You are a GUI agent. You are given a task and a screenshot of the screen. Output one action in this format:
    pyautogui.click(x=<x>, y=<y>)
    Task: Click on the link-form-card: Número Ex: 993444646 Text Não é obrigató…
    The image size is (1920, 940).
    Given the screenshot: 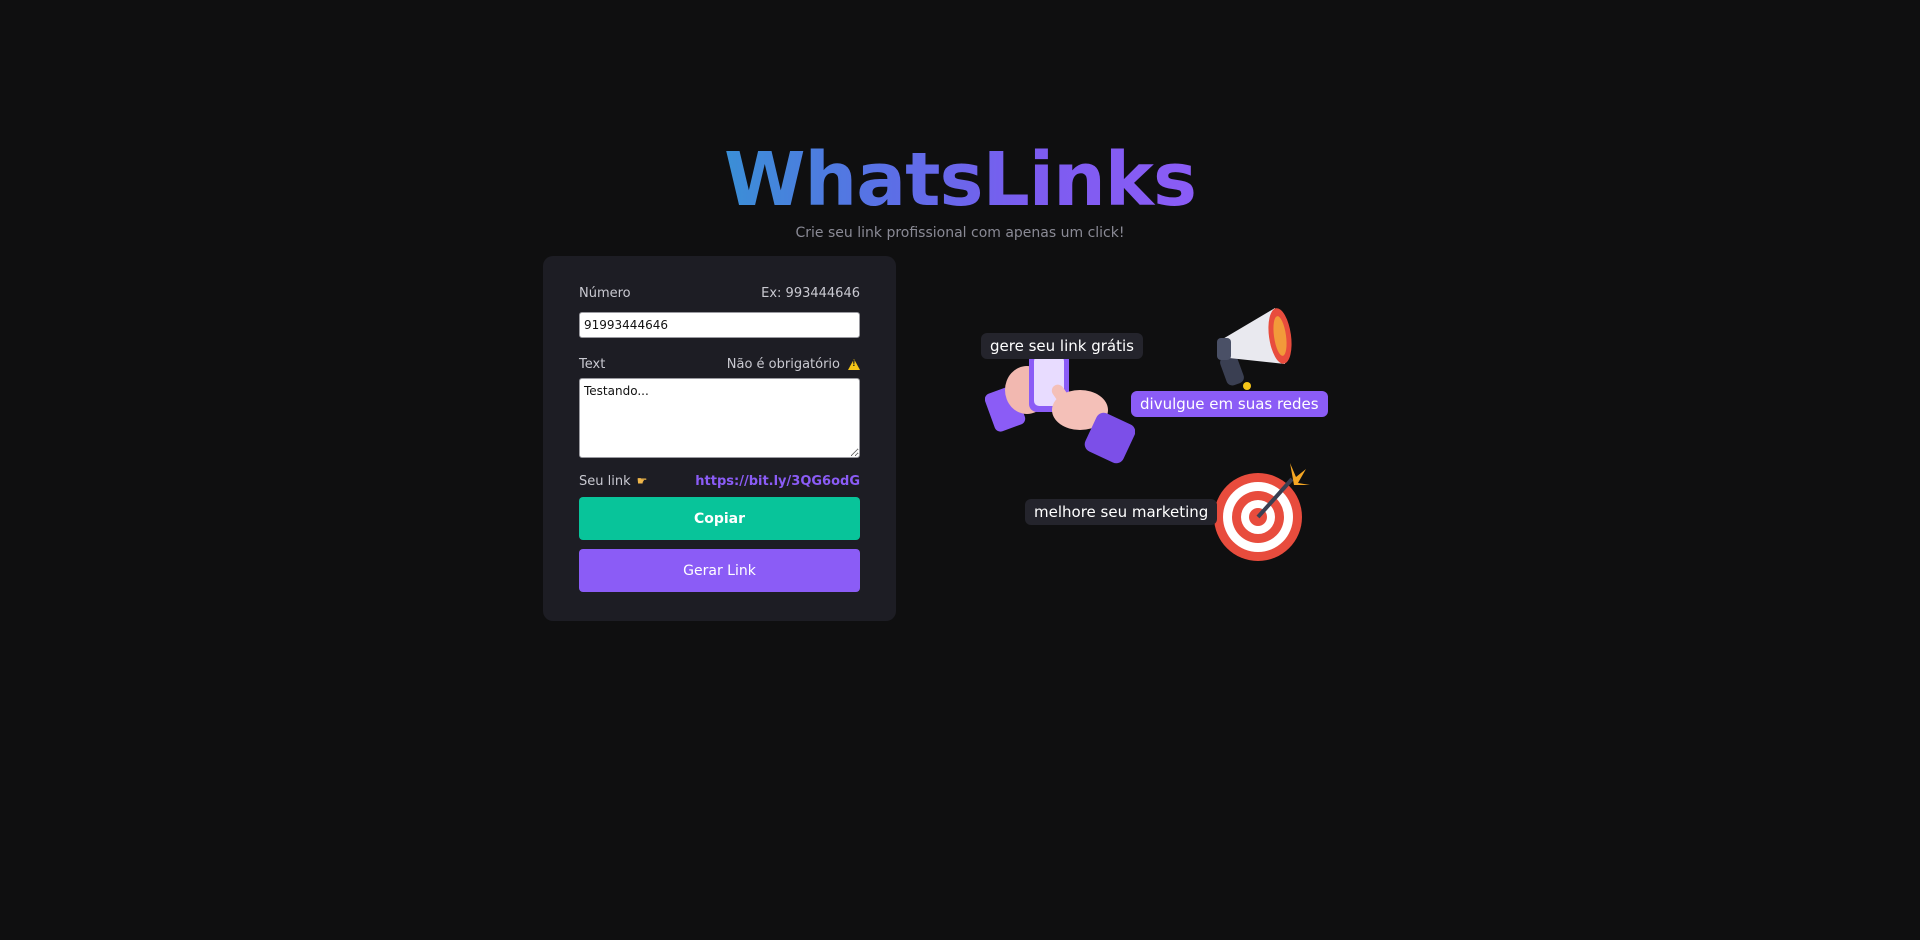 What is the action you would take?
    pyautogui.click(x=719, y=438)
    